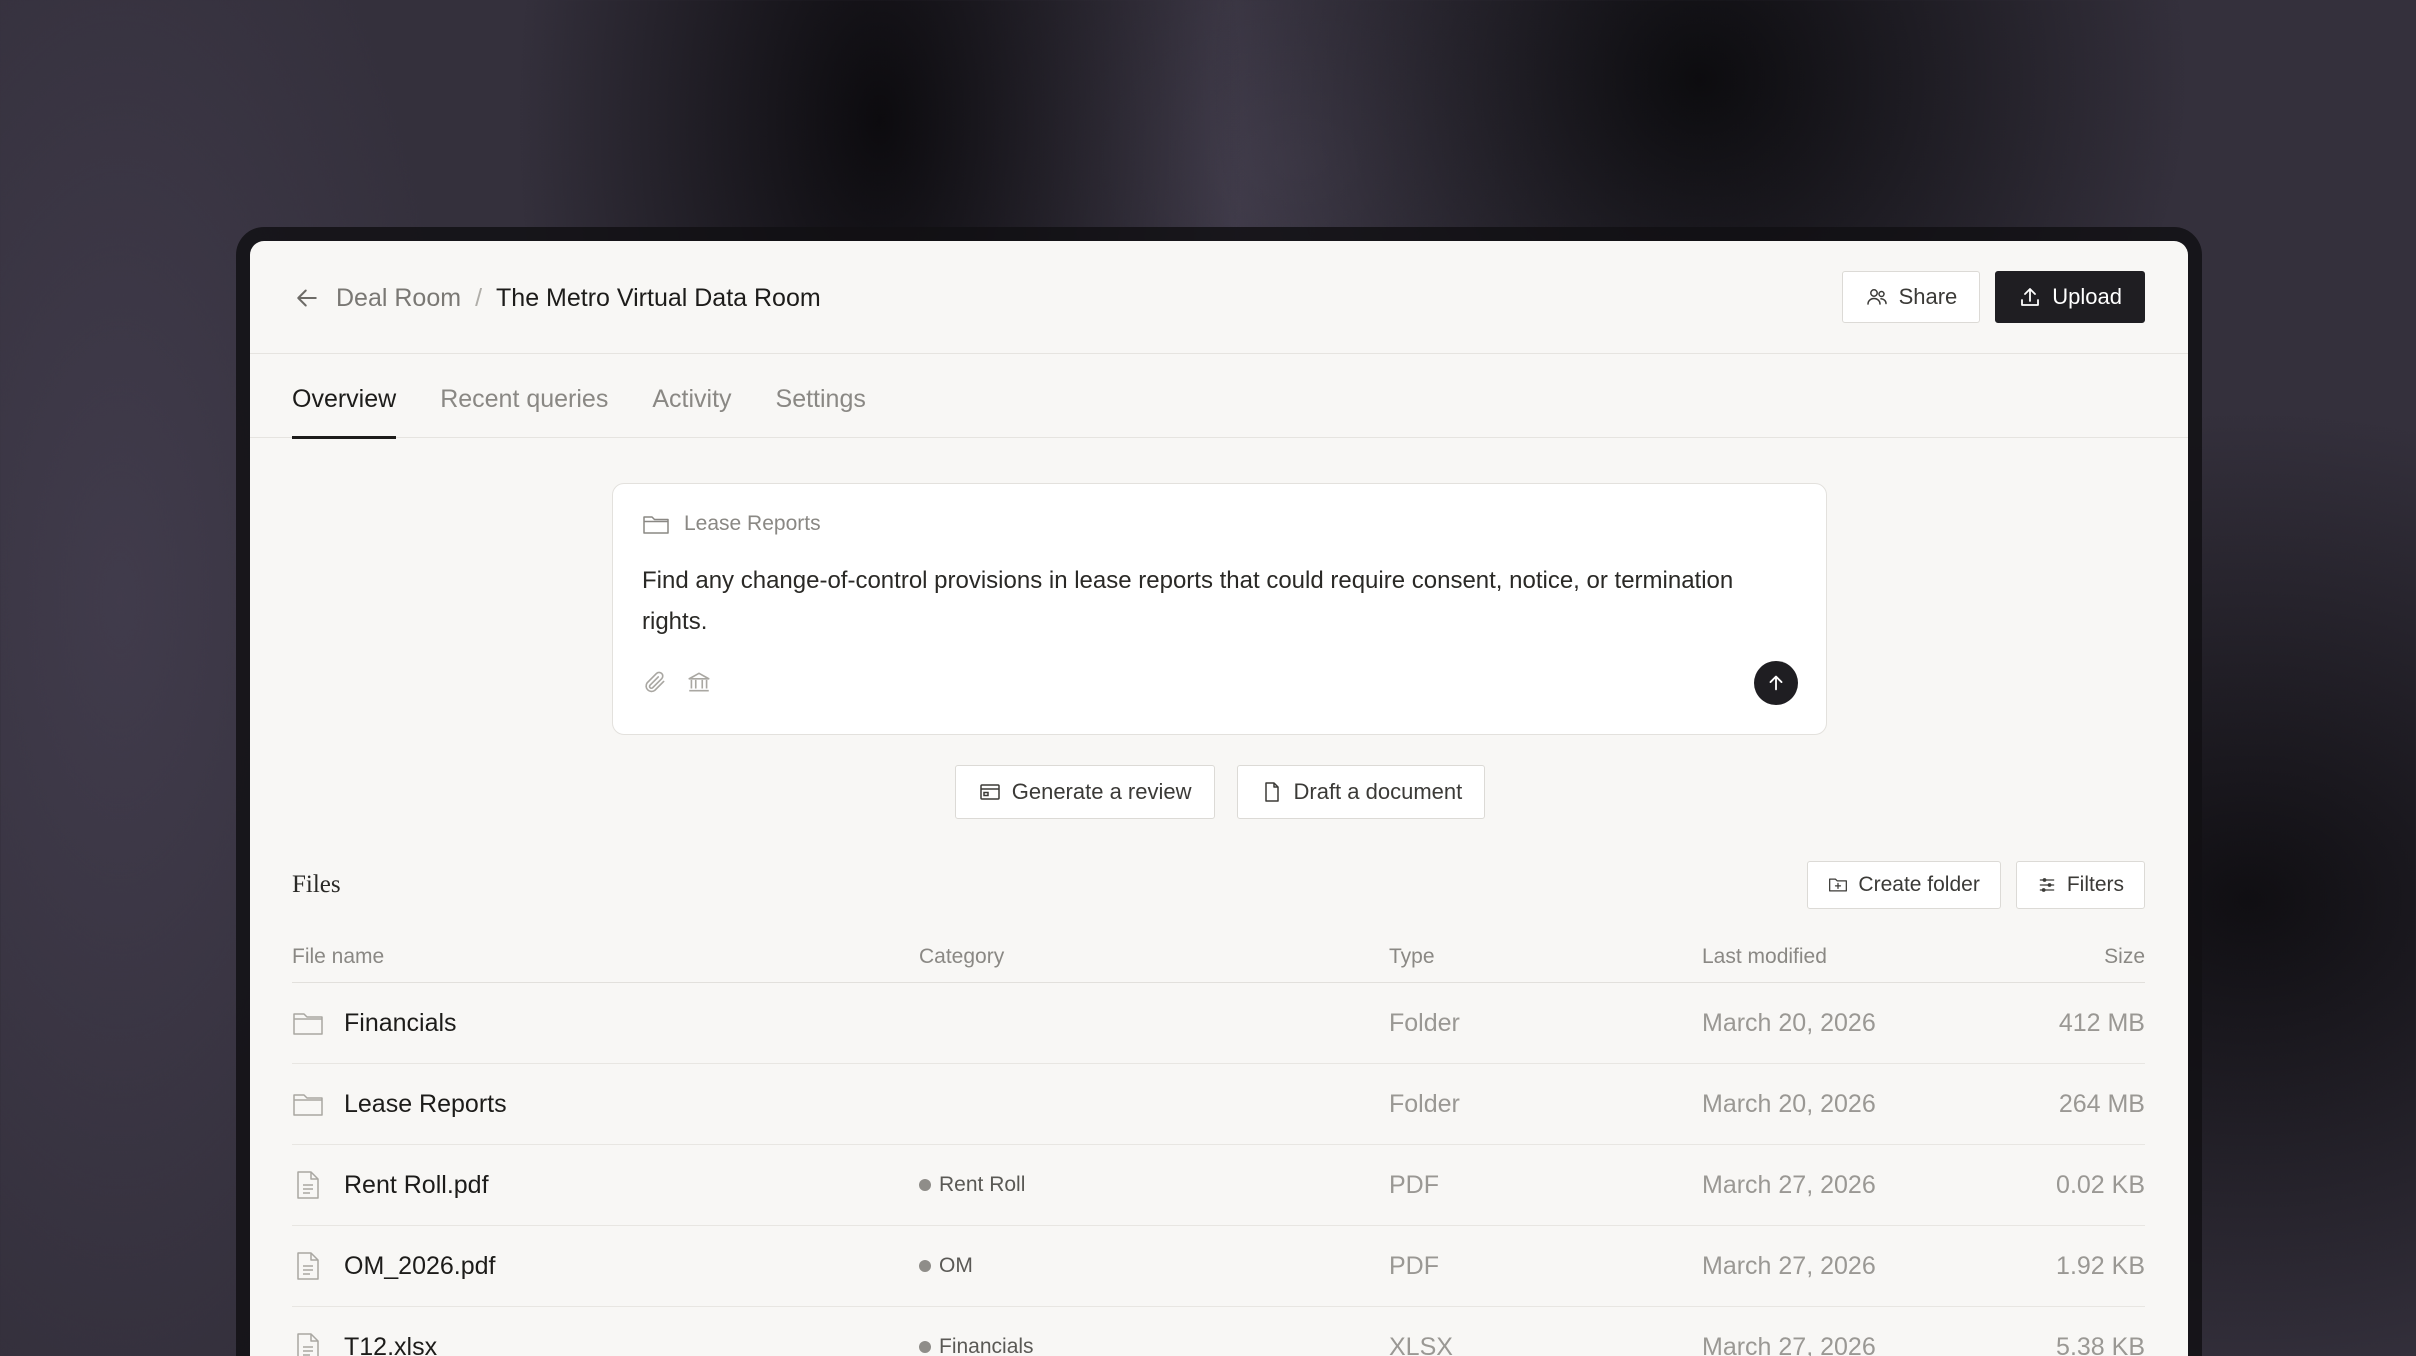  Describe the element at coordinates (1219, 792) in the screenshot. I see `quick-actions: Generate a review Draft a document` at that location.